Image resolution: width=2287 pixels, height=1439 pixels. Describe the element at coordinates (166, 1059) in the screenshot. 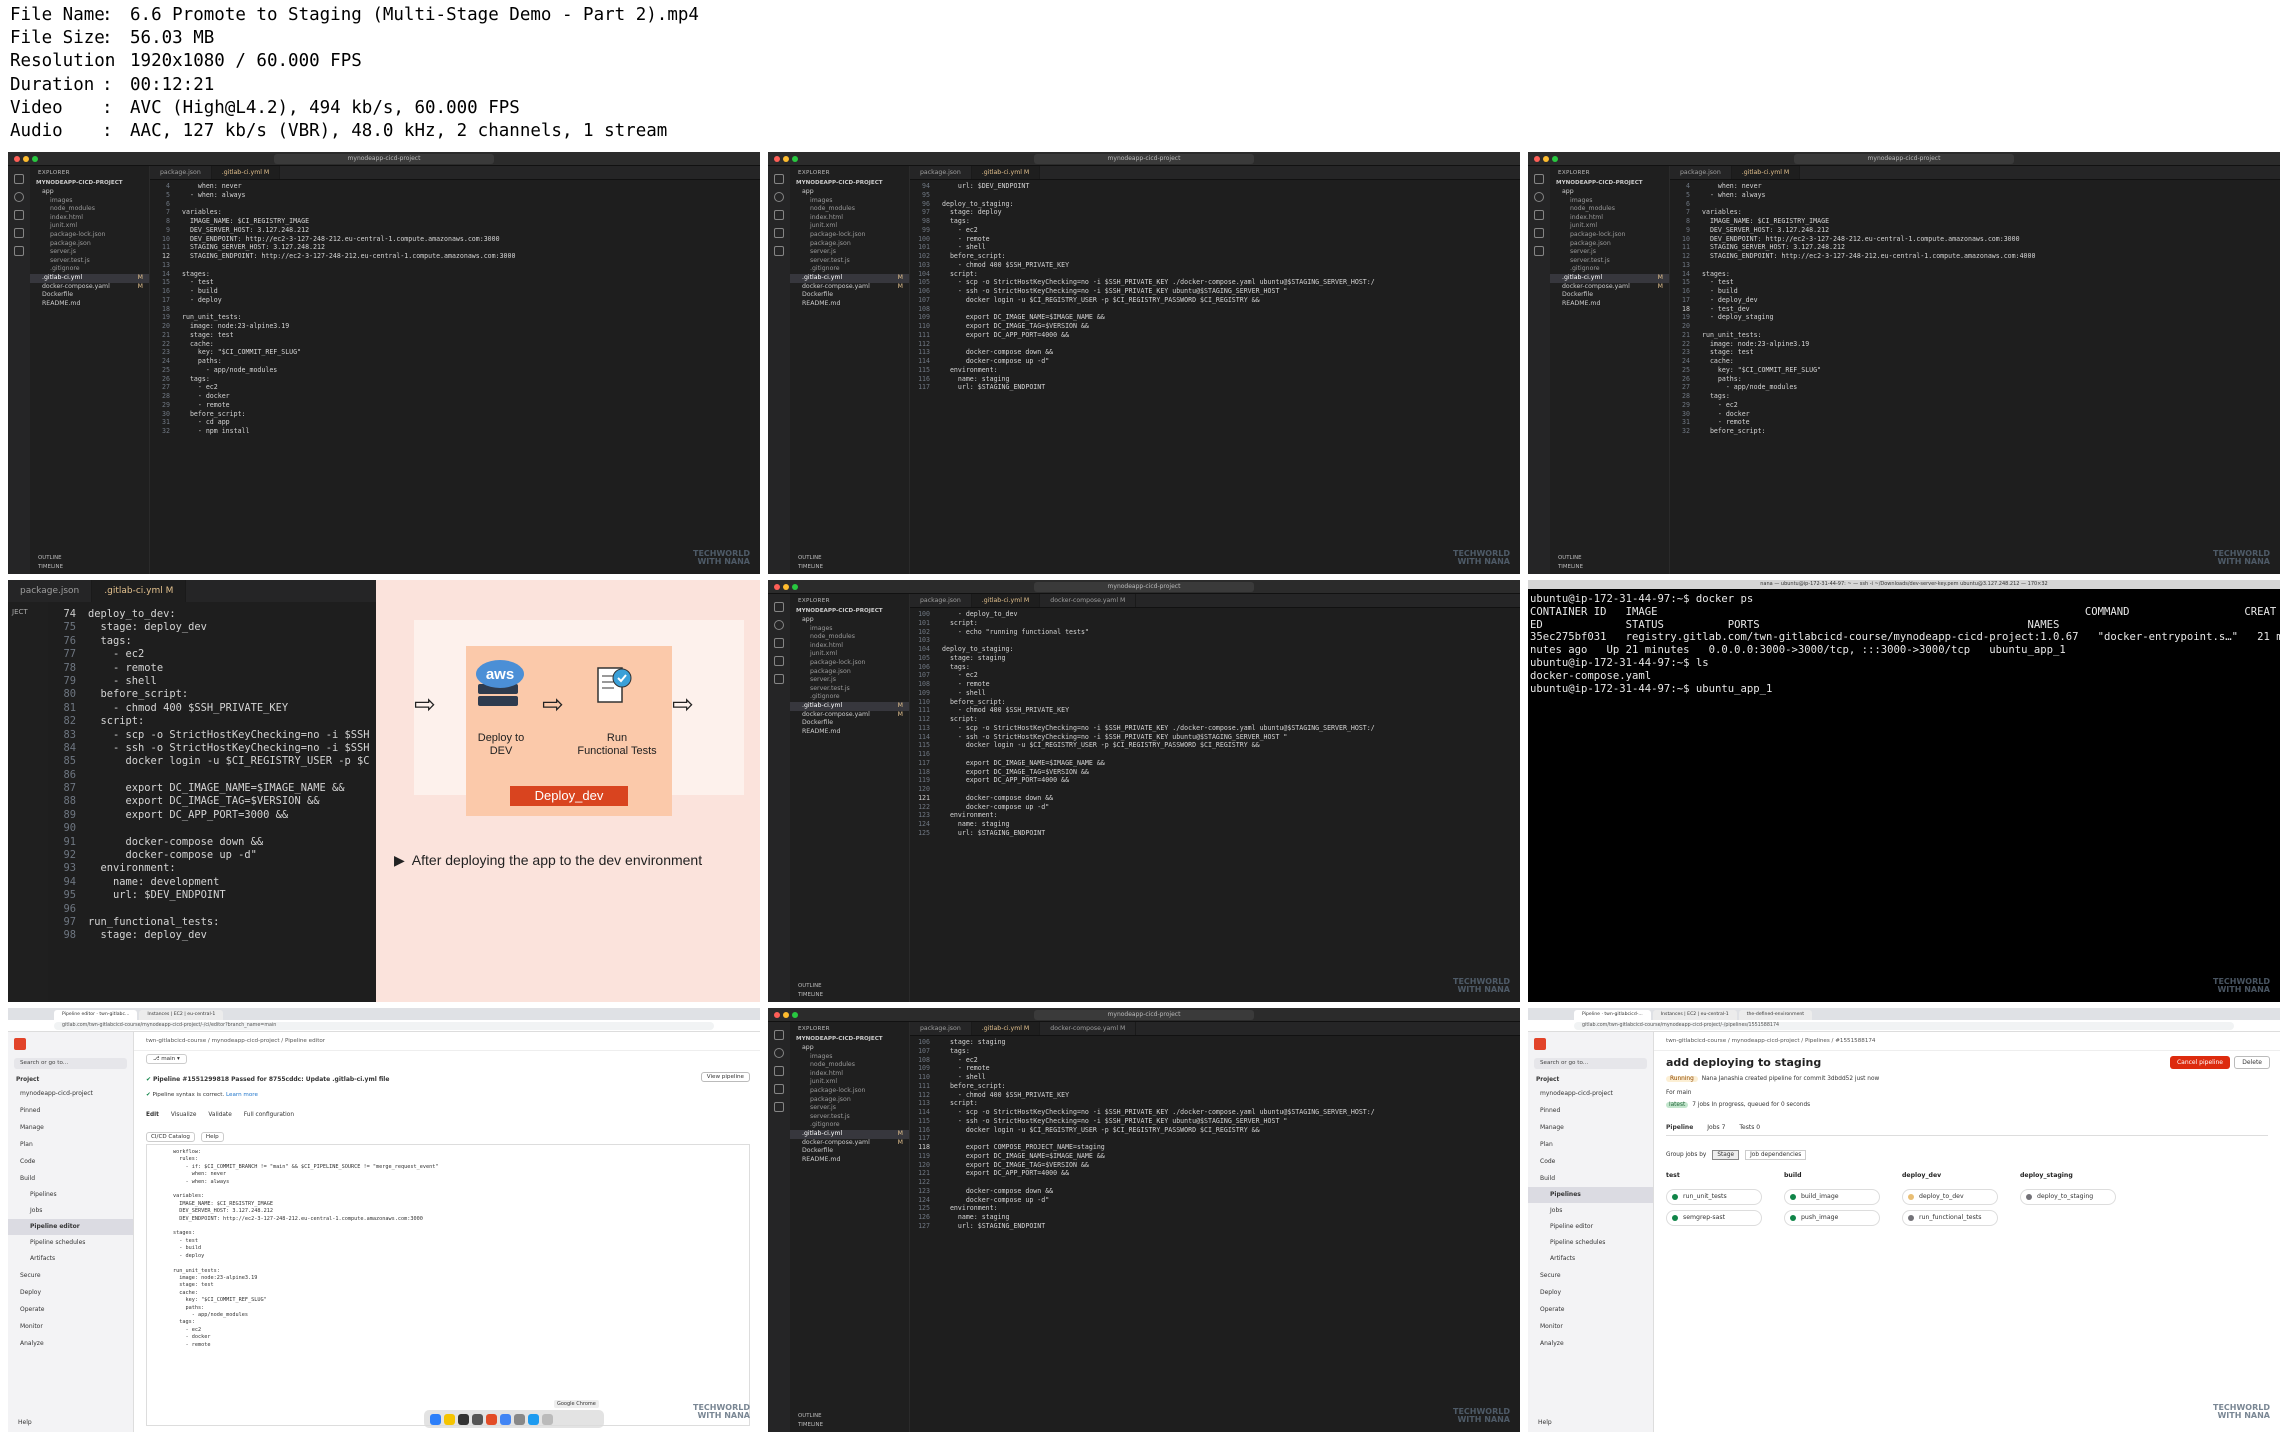

I see `branch-selector: ⎇ main ▾` at that location.